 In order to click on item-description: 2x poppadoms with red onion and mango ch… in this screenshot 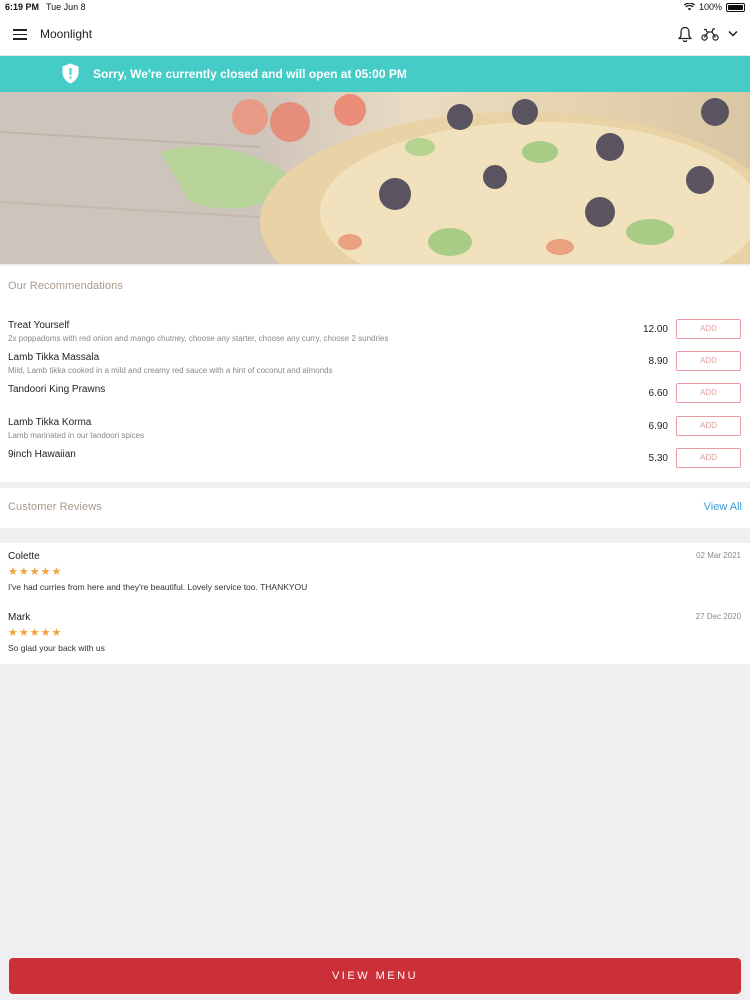, I will do `click(198, 338)`.